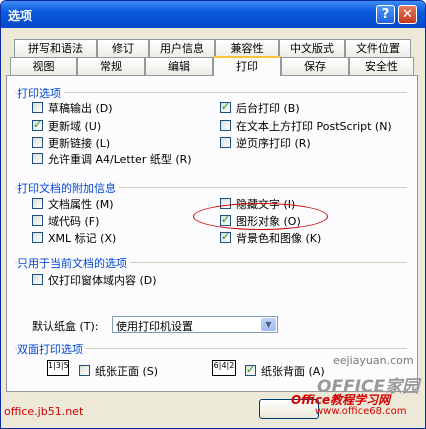 This screenshot has width=426, height=429. I want to click on close-icon: ✕, so click(407, 14).